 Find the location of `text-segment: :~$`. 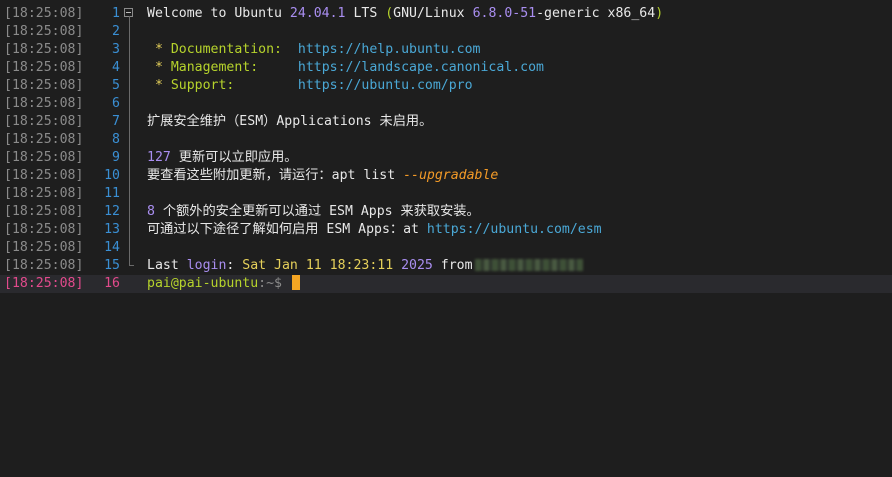

text-segment: :~$ is located at coordinates (274, 283).